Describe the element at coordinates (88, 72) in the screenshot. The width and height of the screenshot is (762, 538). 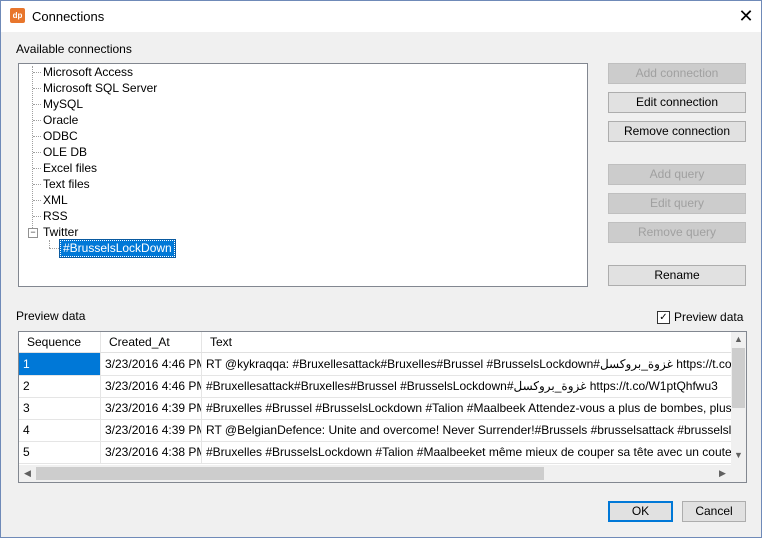
I see `tree-item-microsoft-access: Microsoft Access` at that location.